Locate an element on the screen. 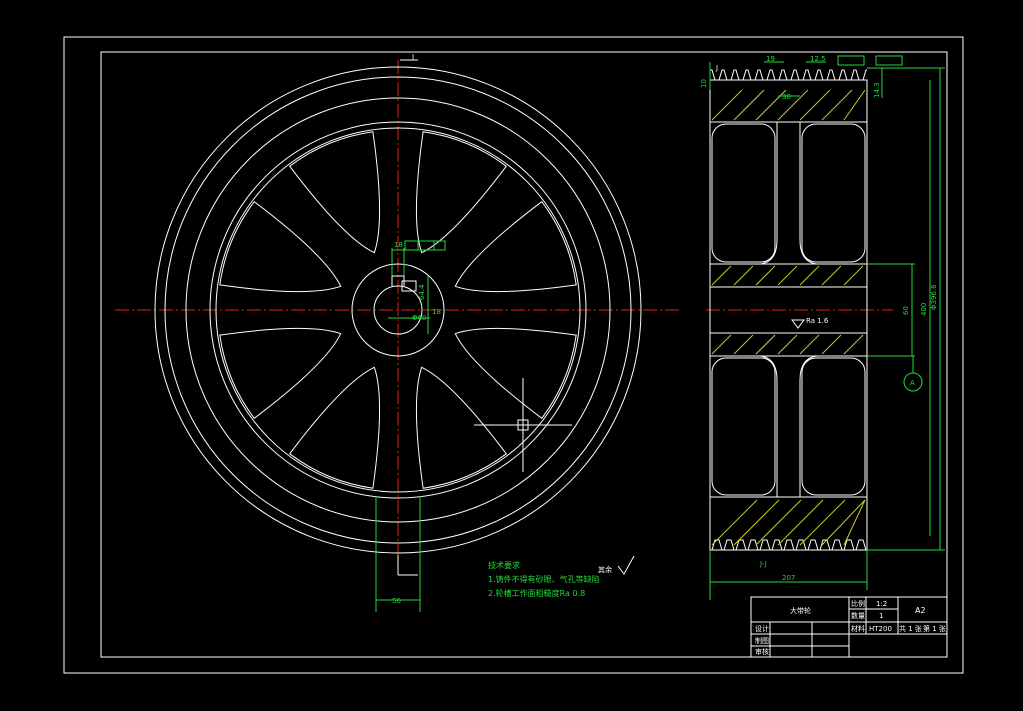 The image size is (1023, 711). dim-hub-length: 56 is located at coordinates (396, 601).